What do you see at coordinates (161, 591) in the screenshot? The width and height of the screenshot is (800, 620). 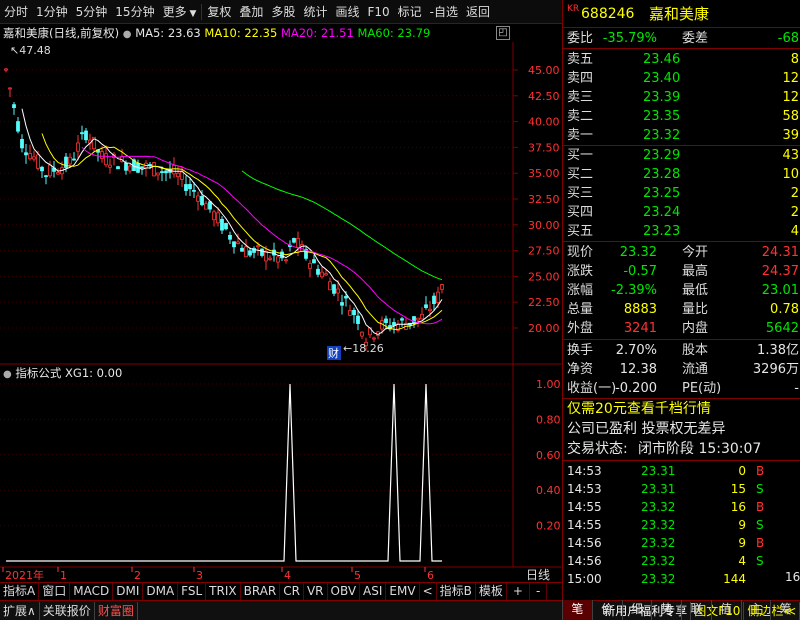 I see `indicator-tab: DMA` at bounding box center [161, 591].